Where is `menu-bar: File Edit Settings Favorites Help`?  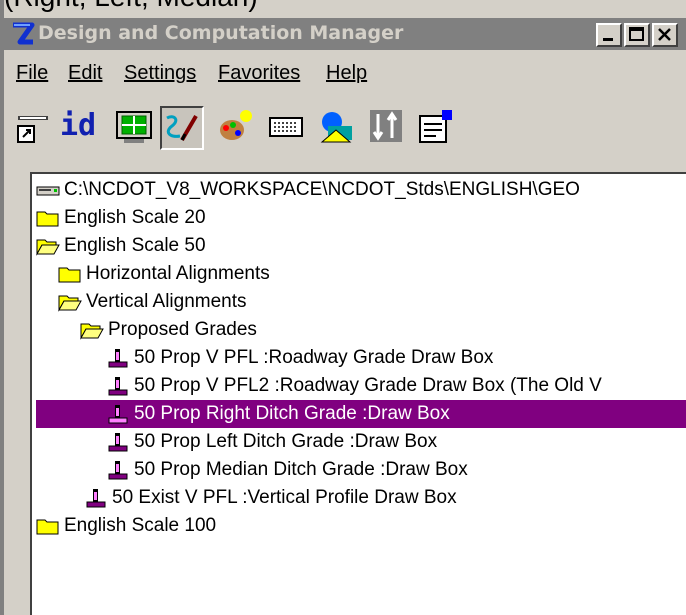
menu-bar: File Edit Settings Favorites Help is located at coordinates (345, 74).